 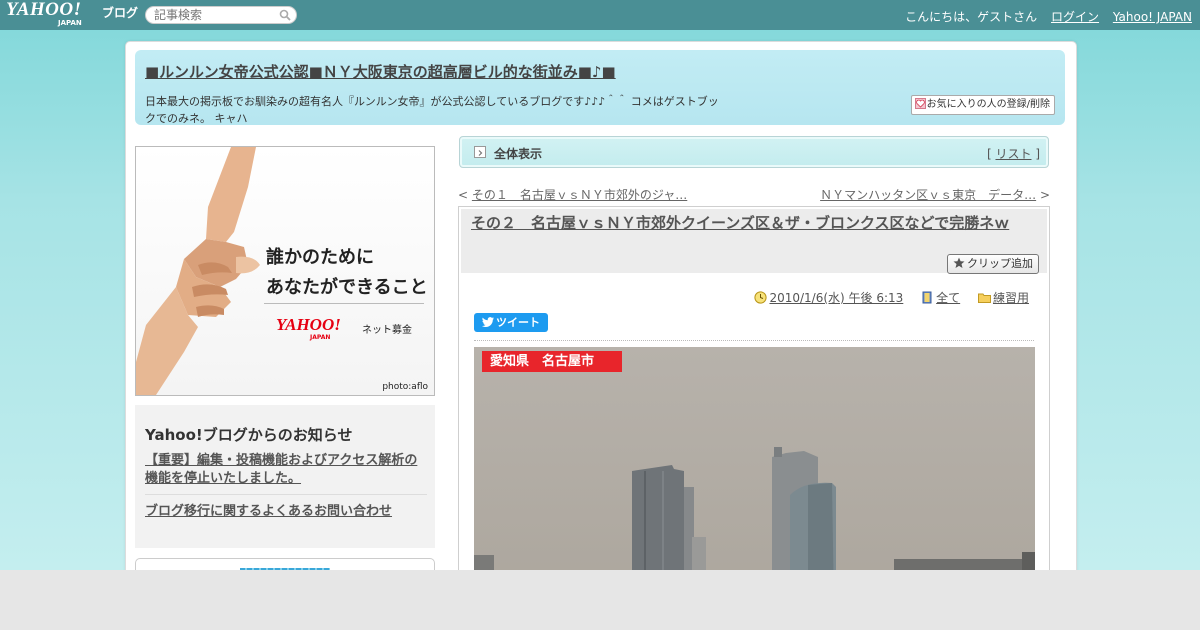 What do you see at coordinates (70, 23) in the screenshot?
I see `logo-sub-text: JAPAN` at bounding box center [70, 23].